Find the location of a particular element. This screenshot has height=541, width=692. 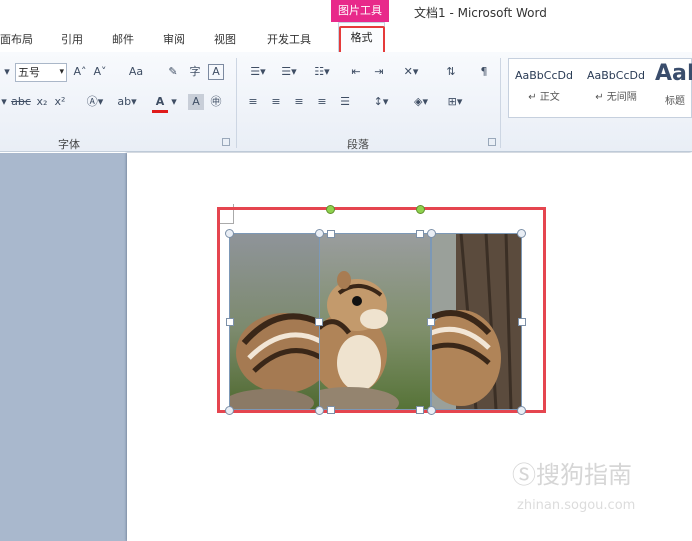

shading-icon: ◈▾ is located at coordinates (421, 102).